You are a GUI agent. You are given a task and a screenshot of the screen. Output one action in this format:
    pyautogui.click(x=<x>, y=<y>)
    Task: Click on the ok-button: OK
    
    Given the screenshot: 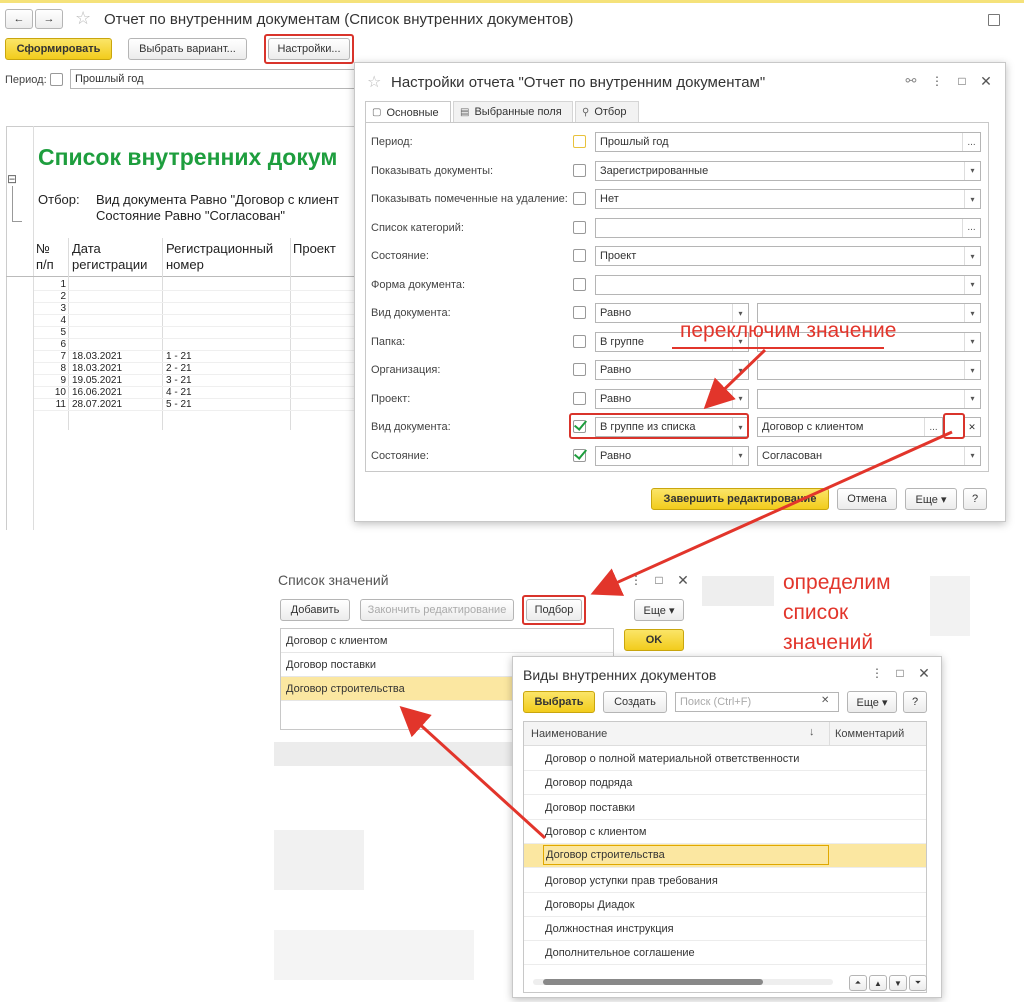 What is the action you would take?
    pyautogui.click(x=654, y=640)
    